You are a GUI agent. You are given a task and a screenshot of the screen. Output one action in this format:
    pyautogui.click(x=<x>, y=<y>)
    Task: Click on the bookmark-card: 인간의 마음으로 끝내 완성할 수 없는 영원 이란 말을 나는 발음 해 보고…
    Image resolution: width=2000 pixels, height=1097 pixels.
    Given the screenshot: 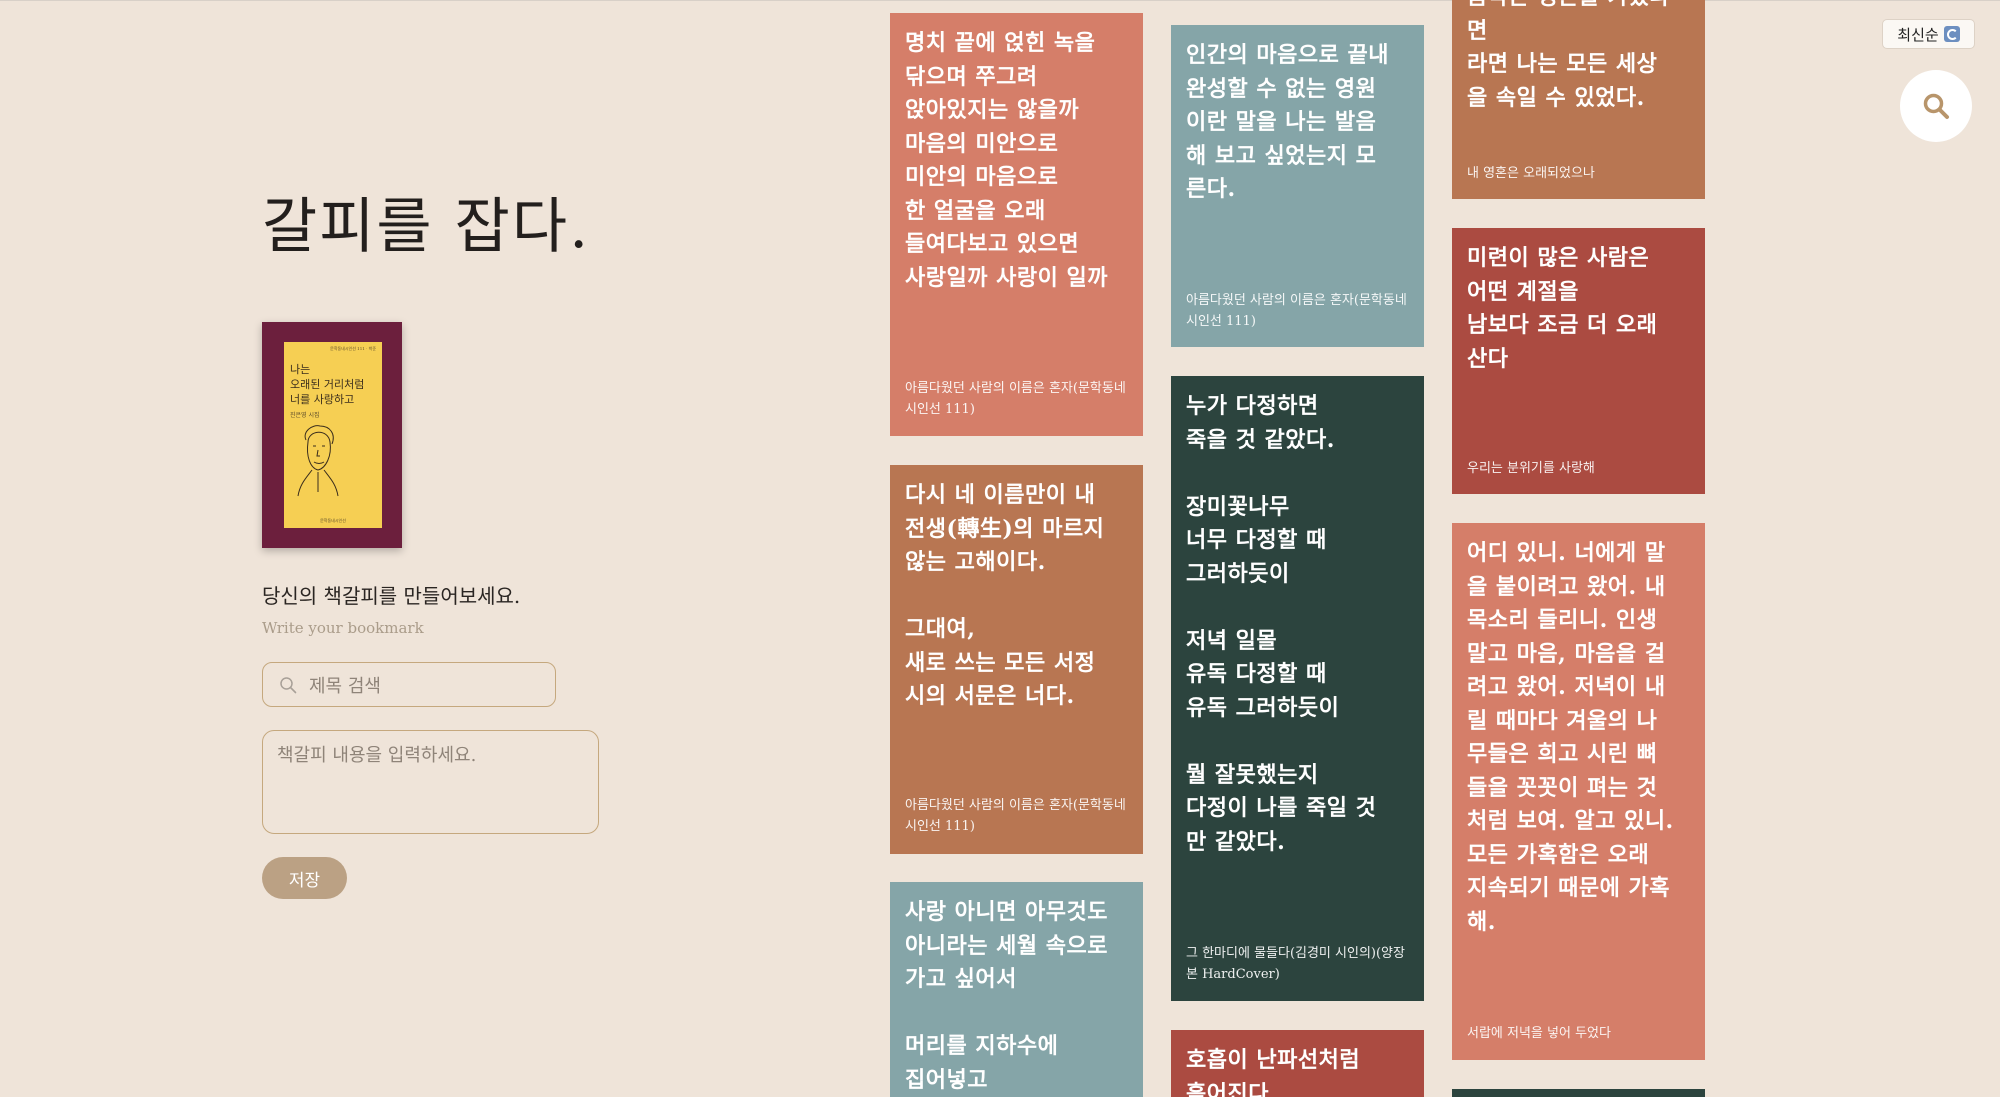 What is the action you would take?
    pyautogui.click(x=1297, y=186)
    